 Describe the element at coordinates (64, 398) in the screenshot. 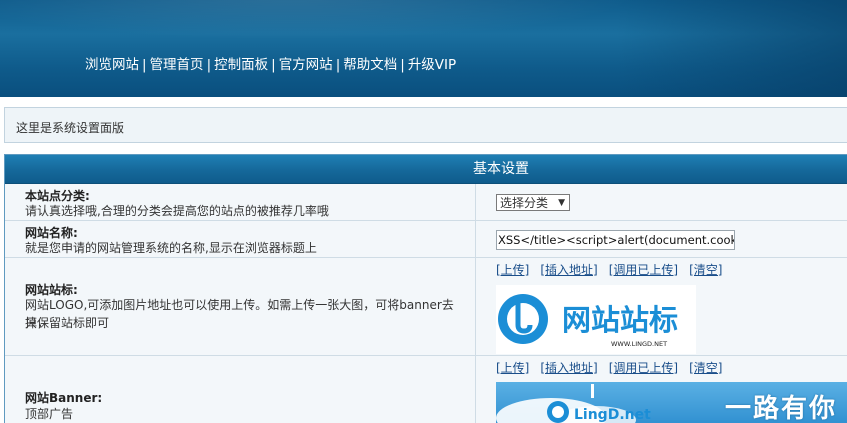

I see `banner-label: 网站Banner:` at that location.